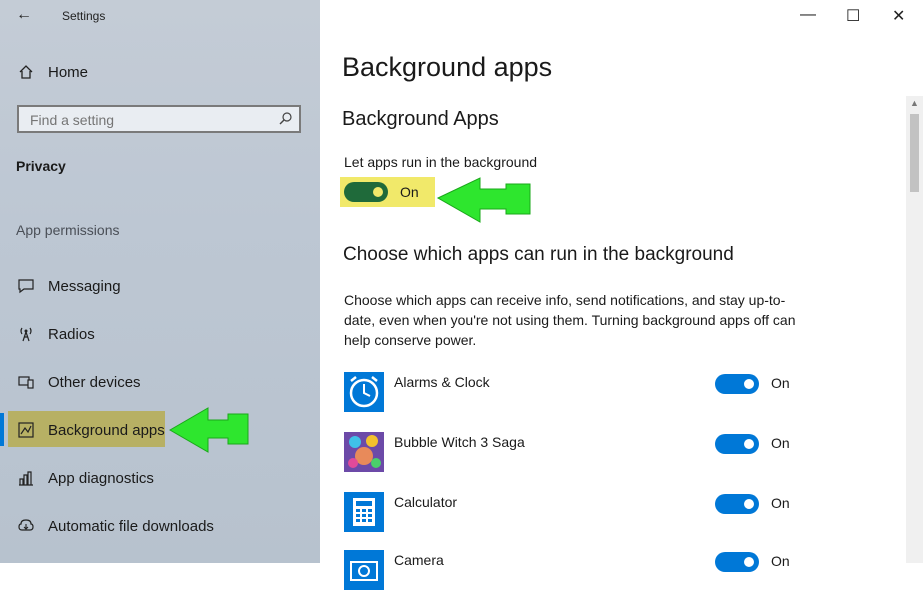 The height and width of the screenshot is (595, 923). What do you see at coordinates (579, 452) in the screenshot?
I see `app-row-bubble-witch: Bubble Witch 3 Saga On` at bounding box center [579, 452].